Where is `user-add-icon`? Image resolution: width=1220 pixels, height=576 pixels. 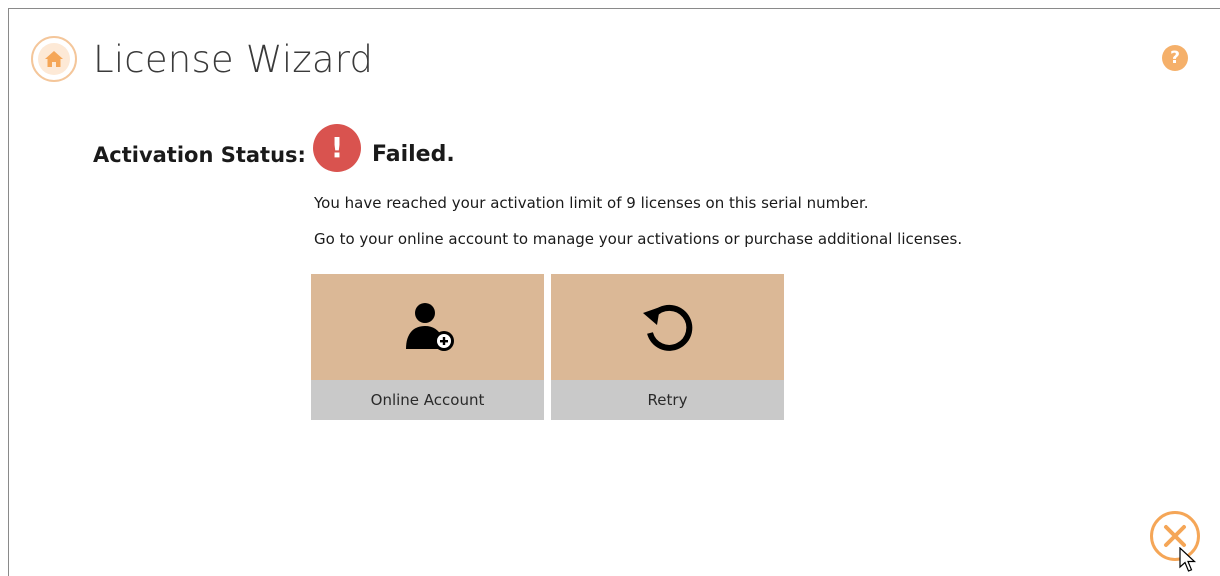
user-add-icon is located at coordinates (429, 327).